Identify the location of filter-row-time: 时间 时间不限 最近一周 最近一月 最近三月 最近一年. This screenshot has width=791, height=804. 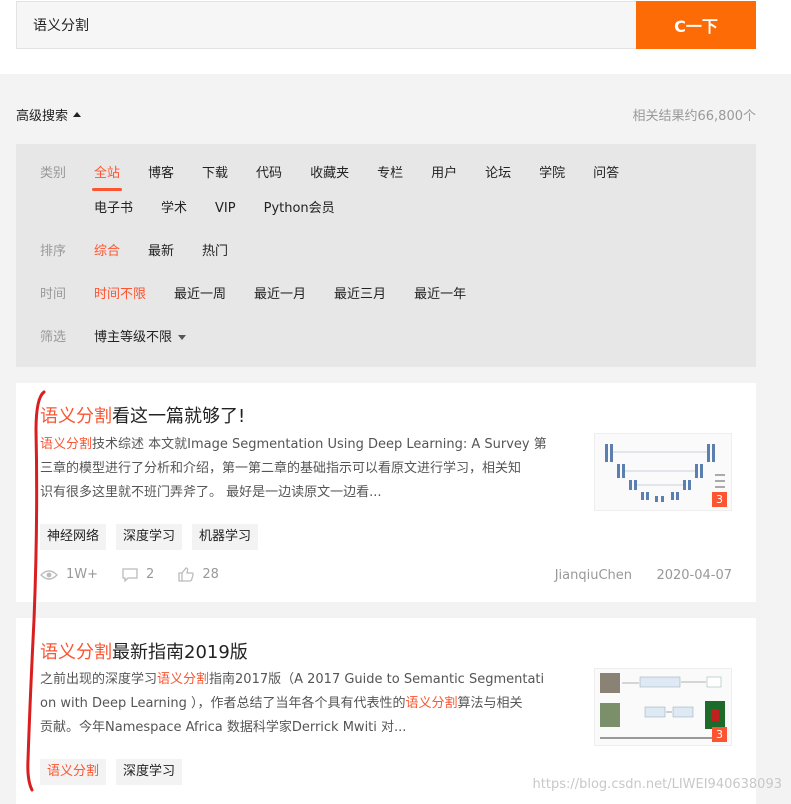
(377, 294).